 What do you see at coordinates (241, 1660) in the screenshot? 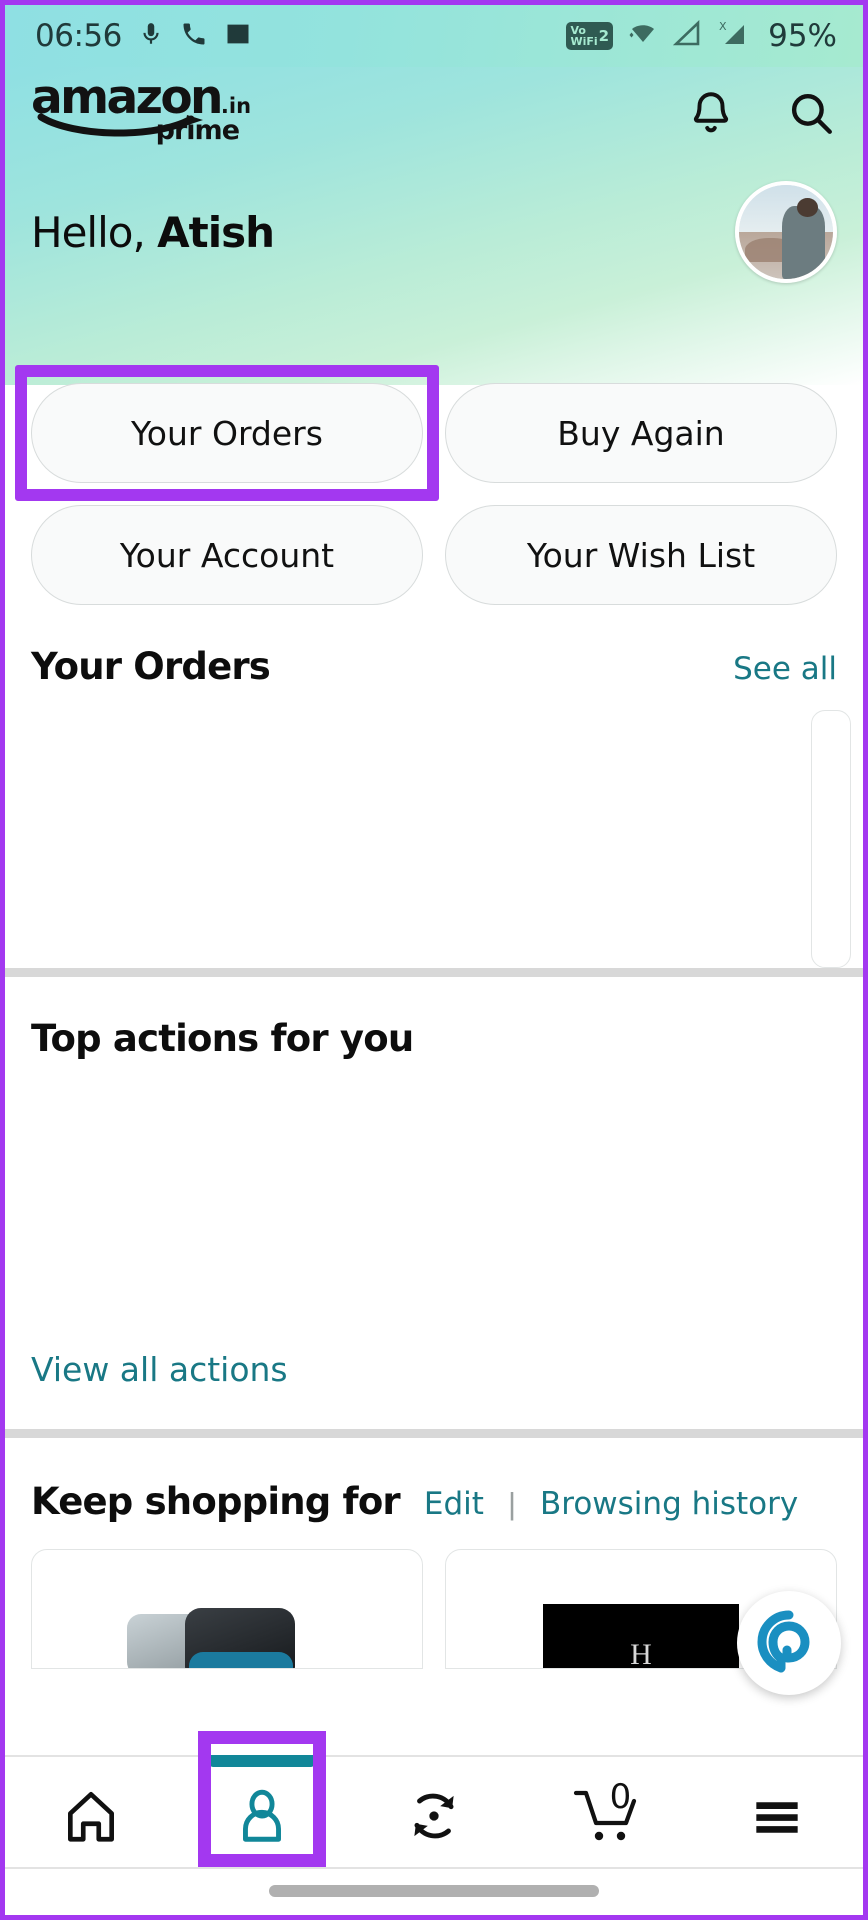
I see `phone-screen-glow` at bounding box center [241, 1660].